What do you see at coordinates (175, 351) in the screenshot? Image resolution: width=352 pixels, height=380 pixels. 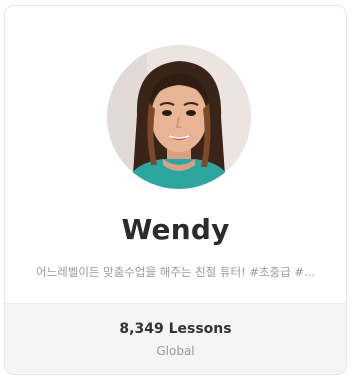 I see `tutor-region: Global` at bounding box center [175, 351].